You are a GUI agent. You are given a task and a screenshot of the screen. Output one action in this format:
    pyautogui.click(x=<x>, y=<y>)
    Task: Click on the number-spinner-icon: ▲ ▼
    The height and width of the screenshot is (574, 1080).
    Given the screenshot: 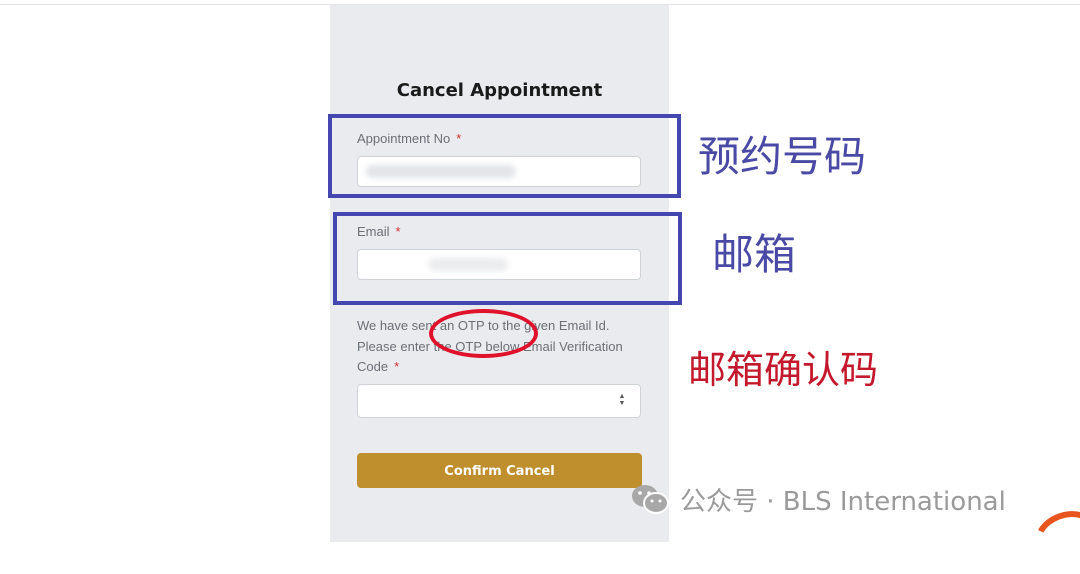 What is the action you would take?
    pyautogui.click(x=622, y=400)
    